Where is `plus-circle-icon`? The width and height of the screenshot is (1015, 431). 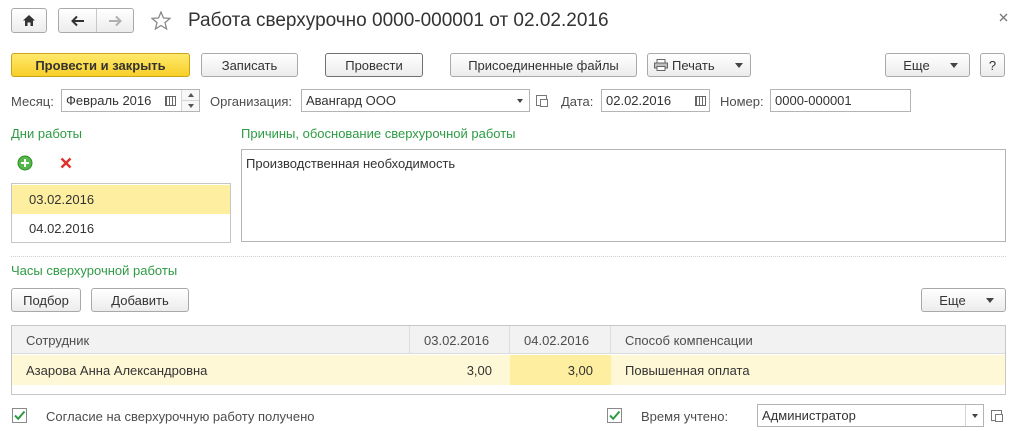
plus-circle-icon is located at coordinates (25, 163).